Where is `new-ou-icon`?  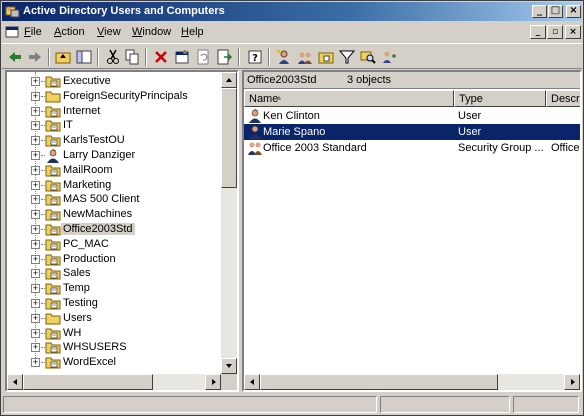 new-ou-icon is located at coordinates (326, 57).